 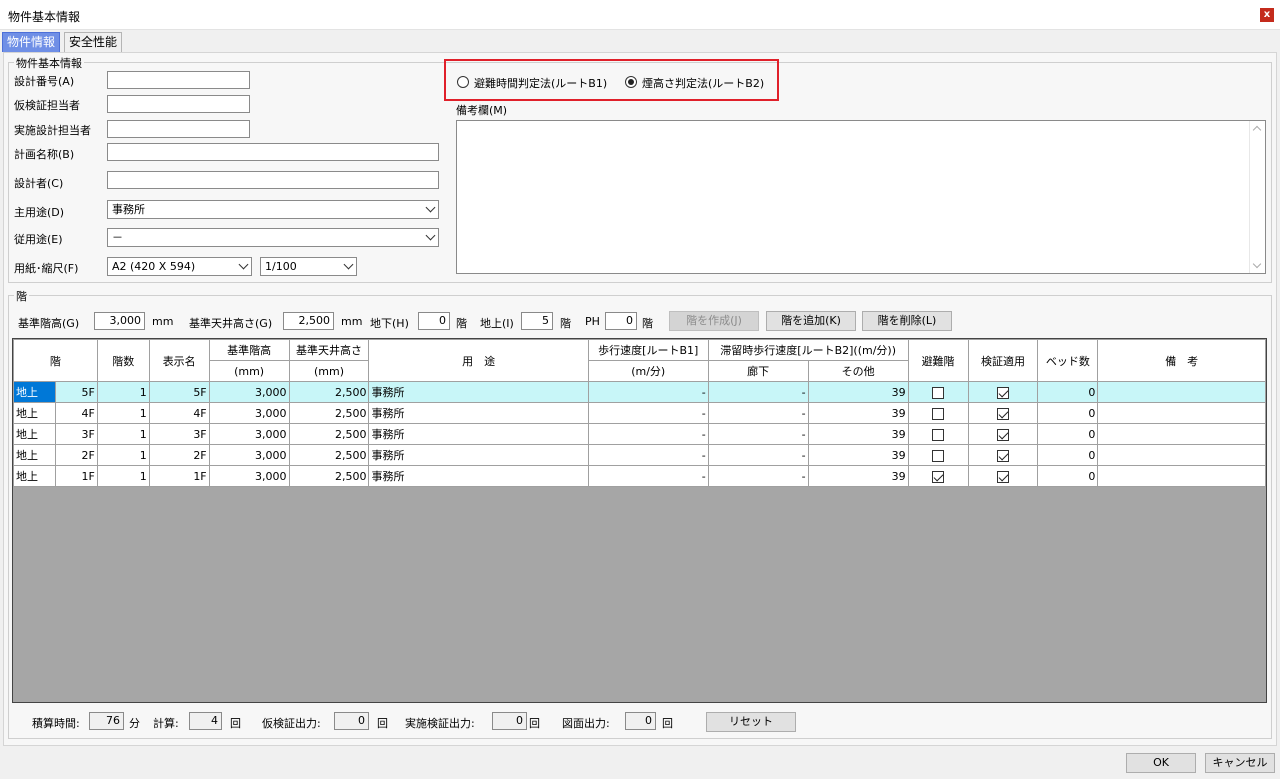 I want to click on table-row: 地上 3F 1 3F 3,000 2,500 事務所 - -39 0, so click(x=639, y=434).